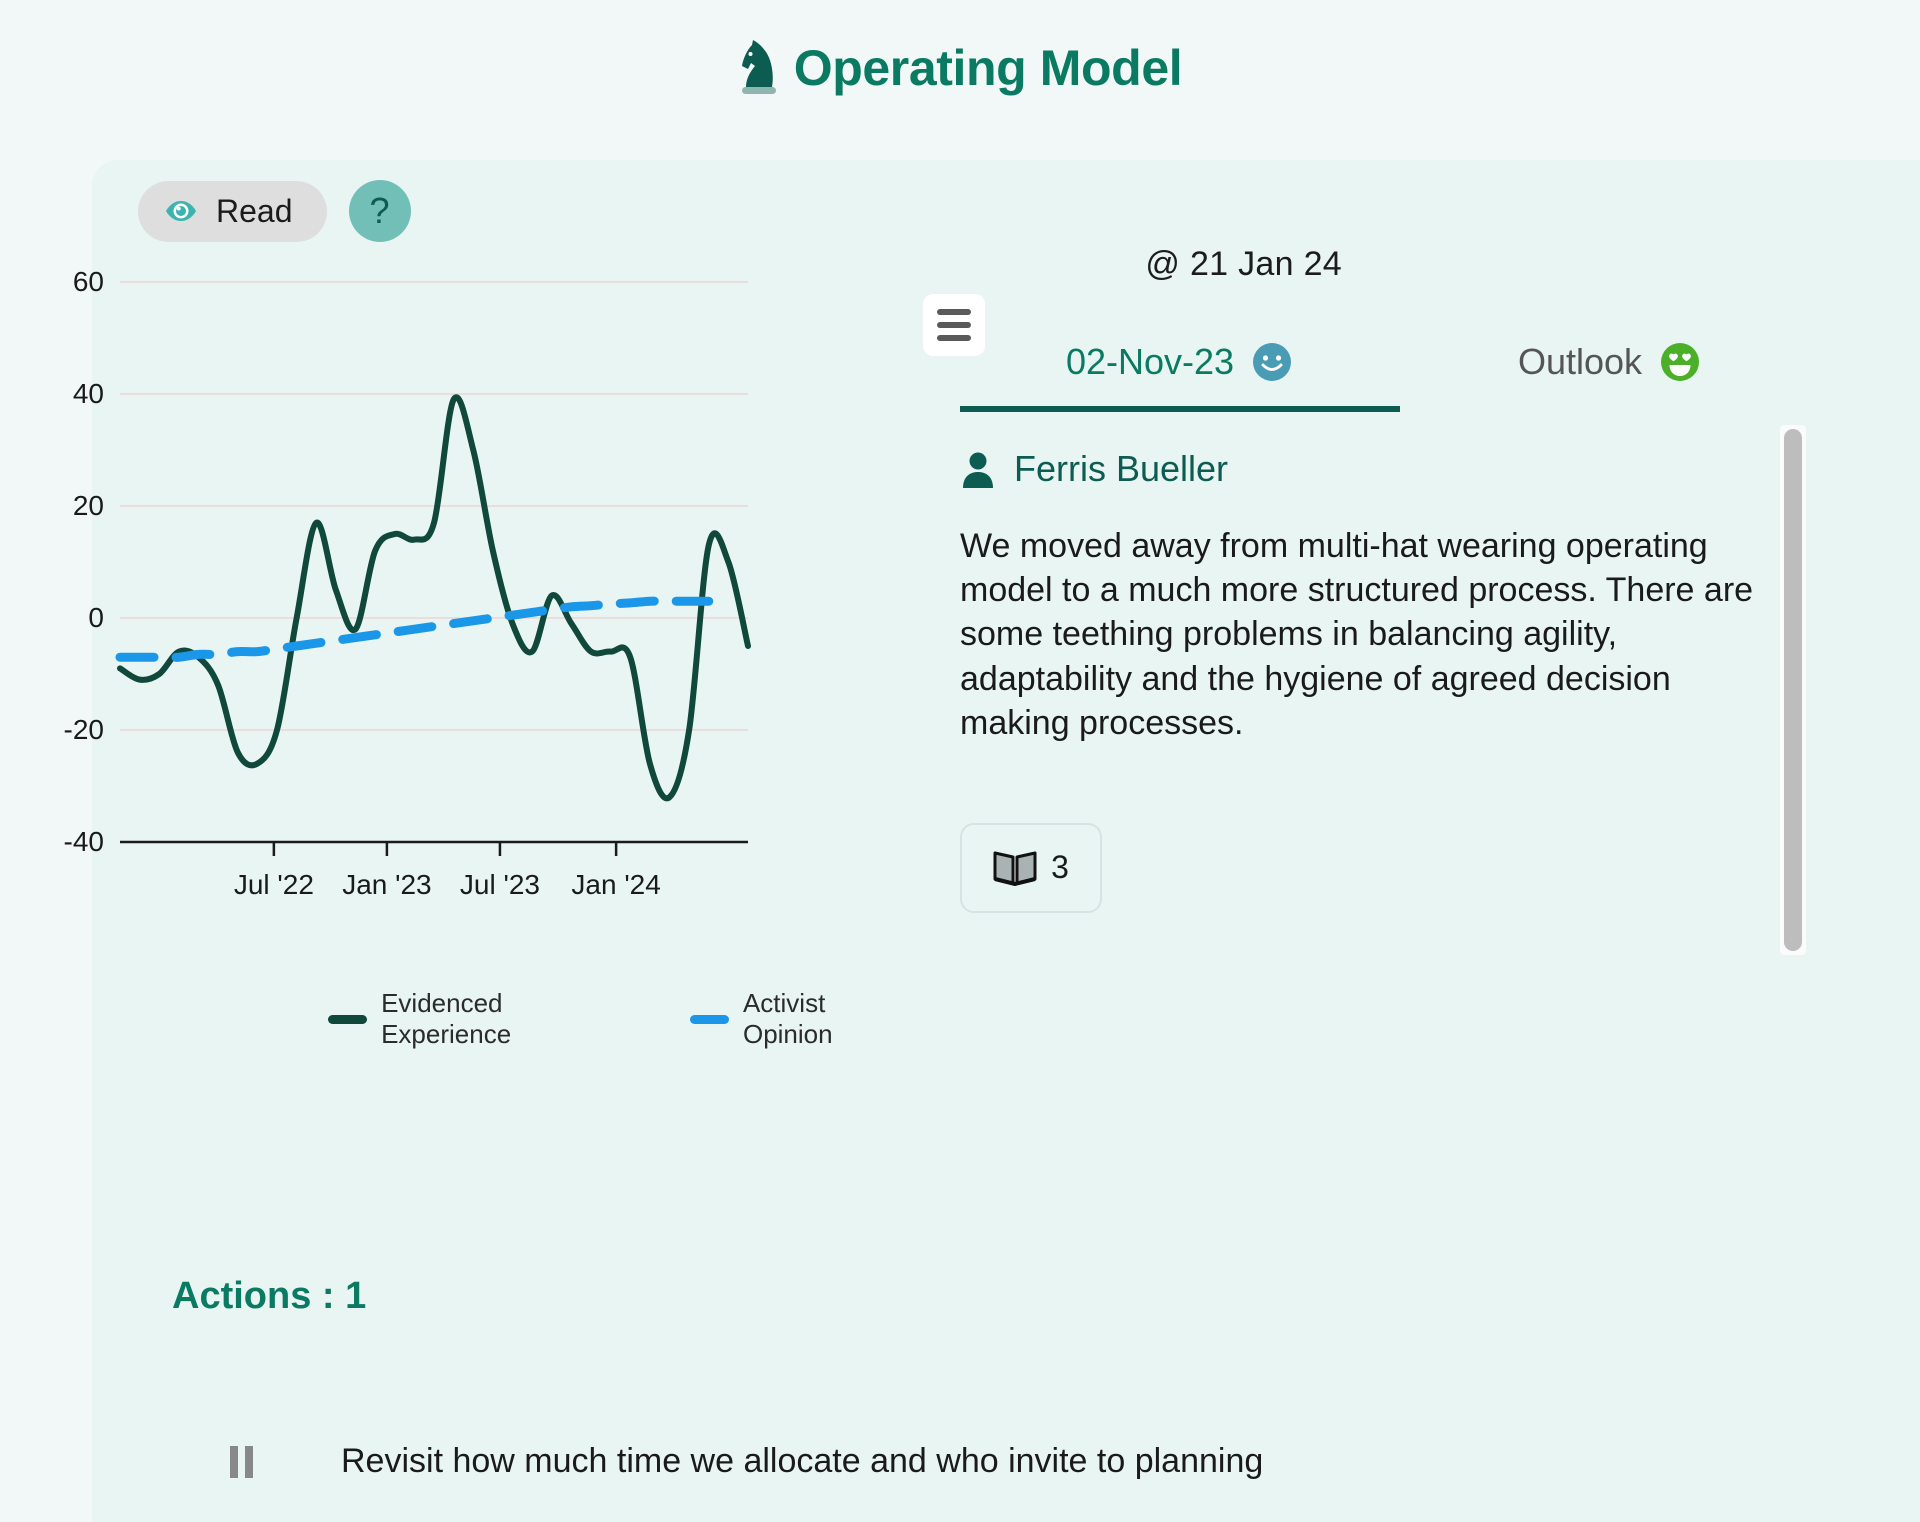 This screenshot has height=1522, width=1920. I want to click on tab-label: 02-Nov-23, so click(1150, 361).